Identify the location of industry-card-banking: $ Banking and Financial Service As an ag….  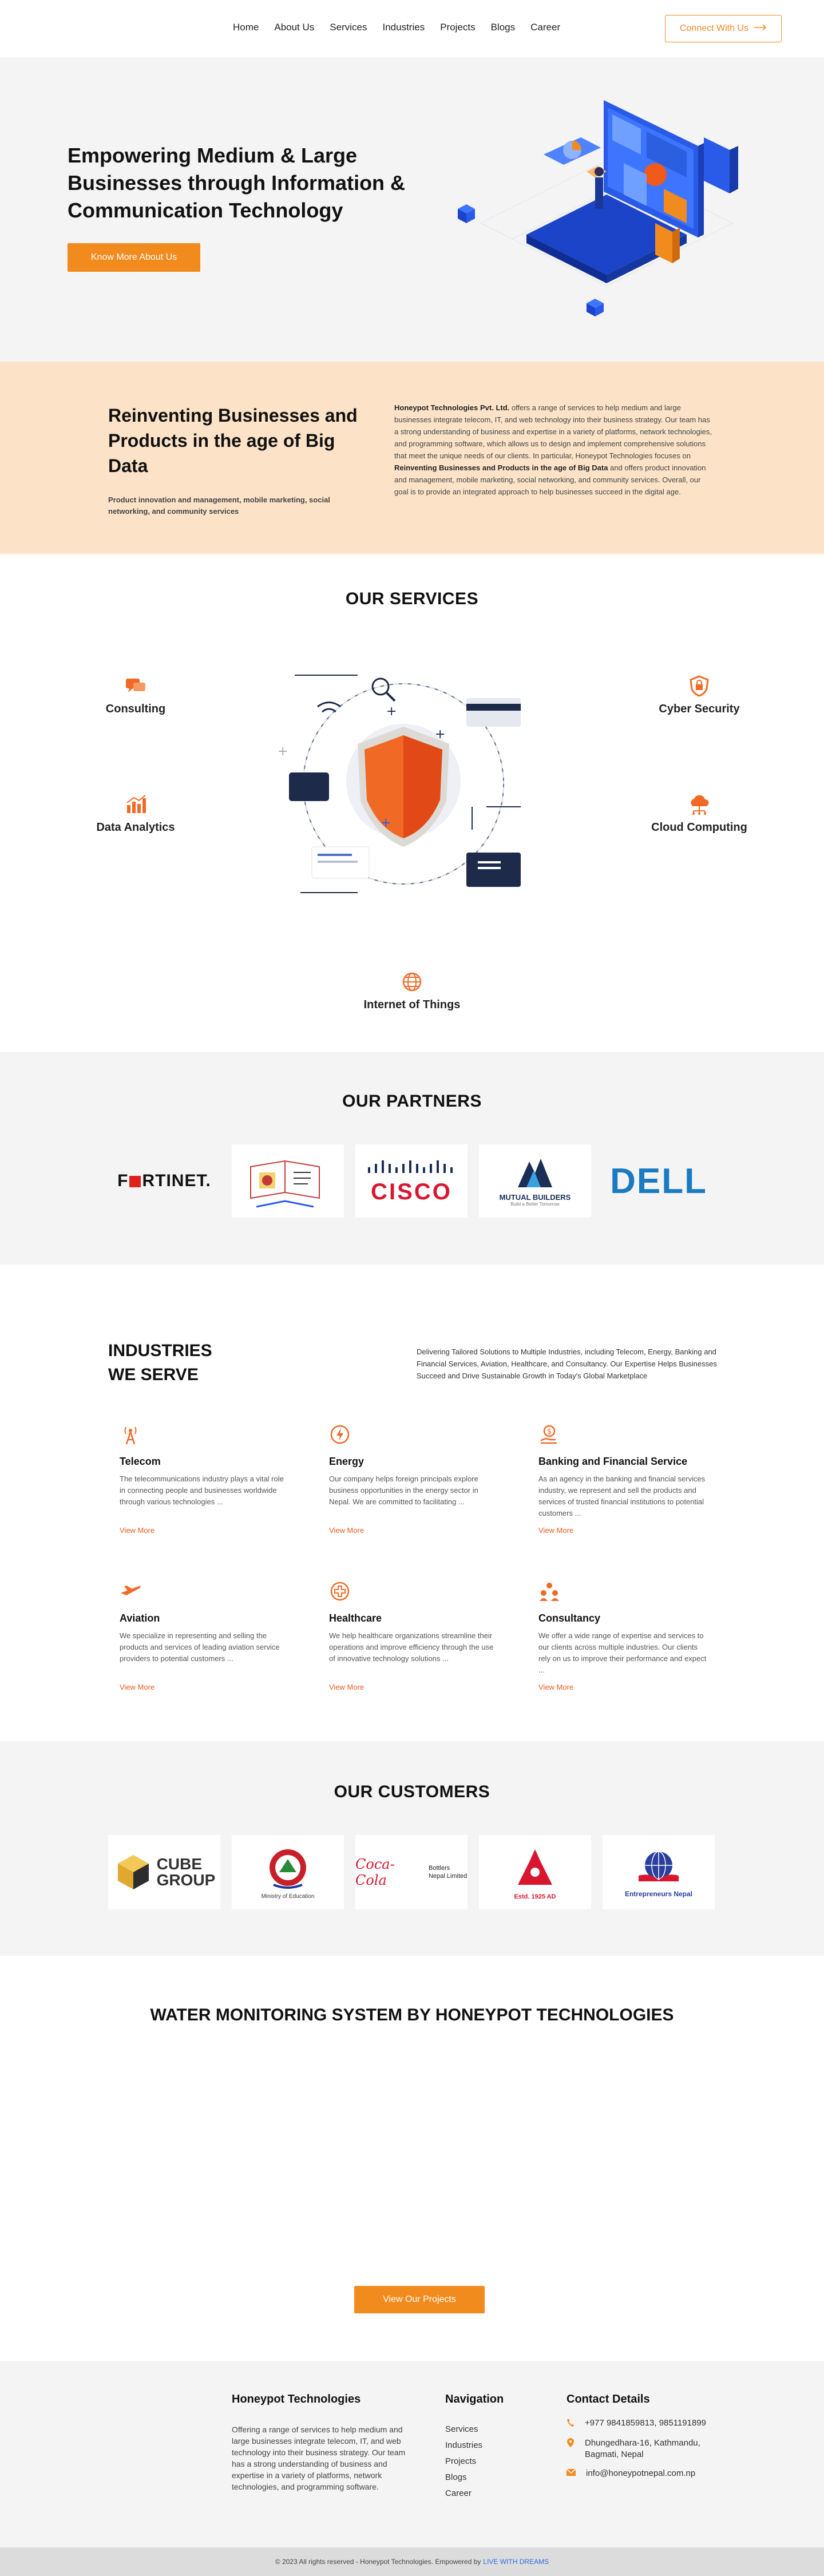
(624, 1480).